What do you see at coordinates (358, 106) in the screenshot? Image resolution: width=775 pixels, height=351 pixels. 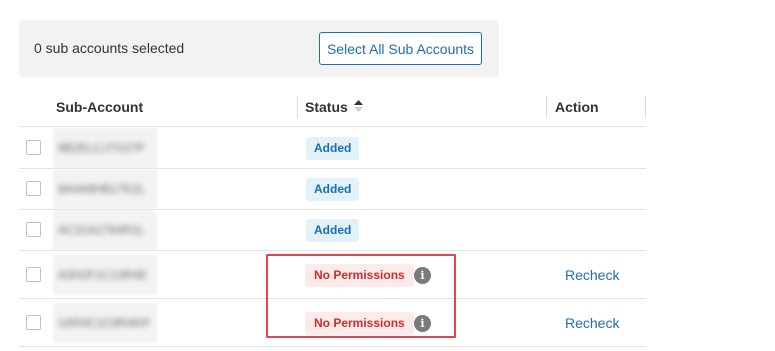 I see `sort-arrows-icon` at bounding box center [358, 106].